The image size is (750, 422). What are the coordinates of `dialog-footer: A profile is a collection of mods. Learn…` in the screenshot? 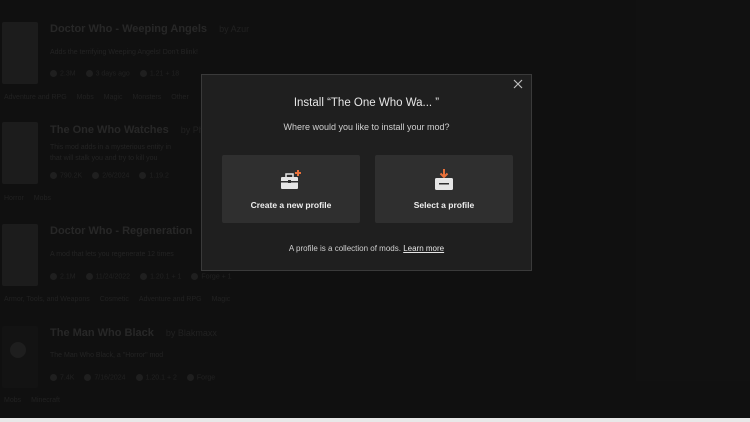 It's located at (366, 248).